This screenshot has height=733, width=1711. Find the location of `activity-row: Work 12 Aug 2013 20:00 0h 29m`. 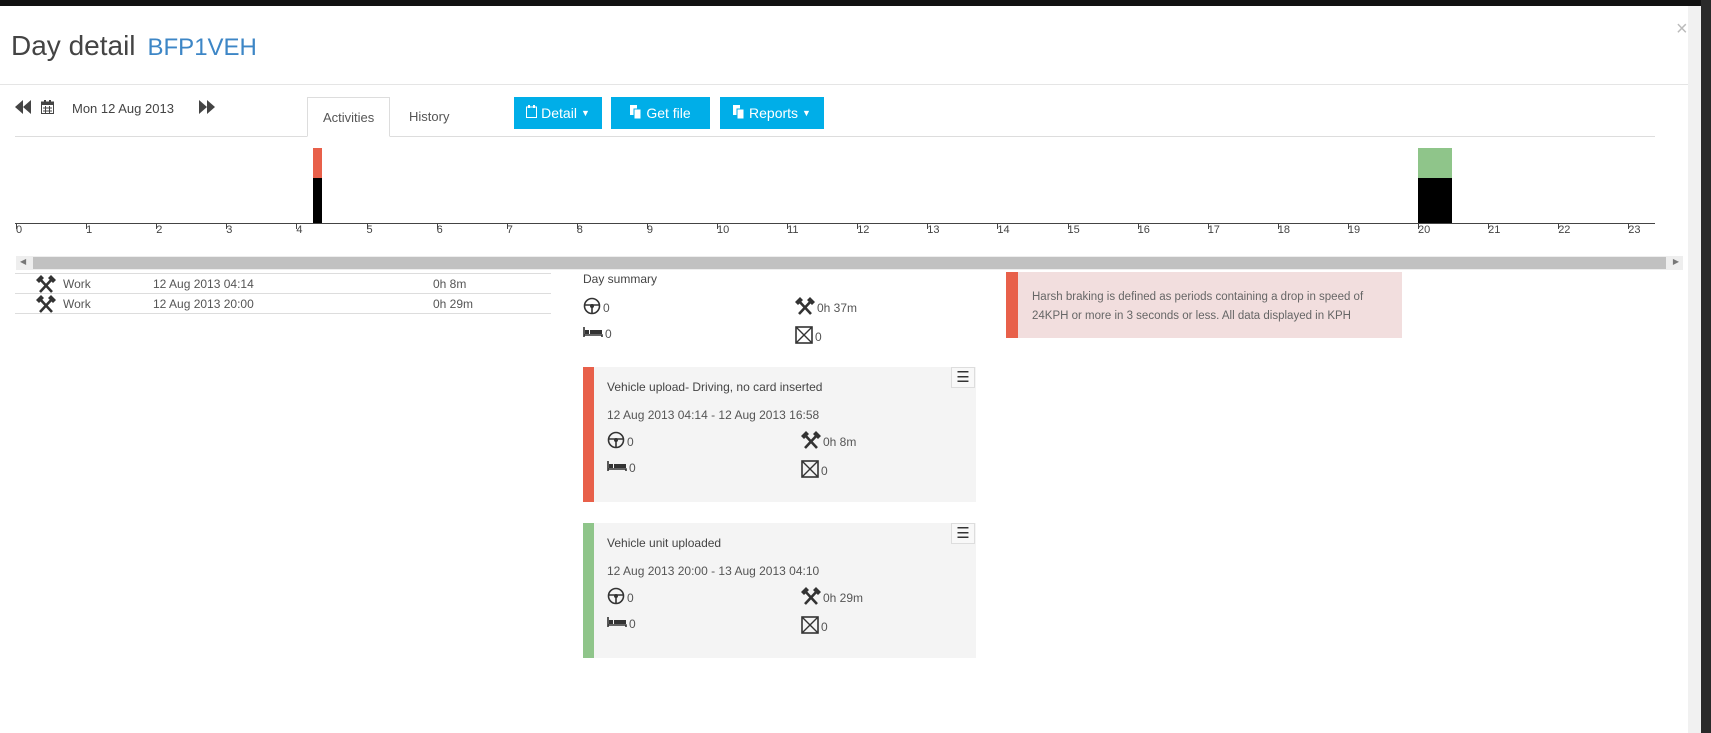

activity-row: Work 12 Aug 2013 20:00 0h 29m is located at coordinates (283, 303).